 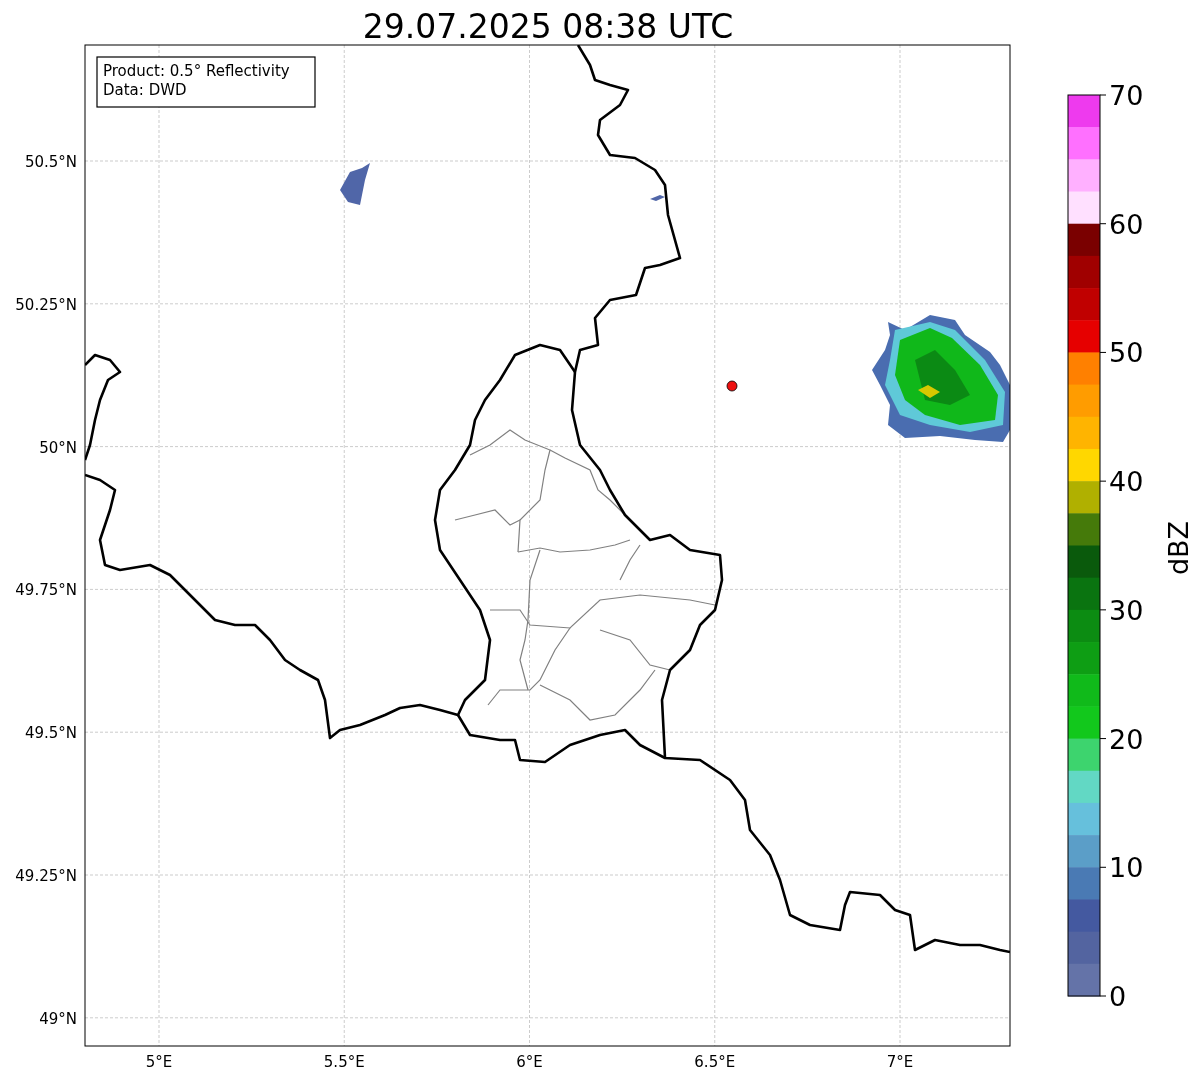 I want to click on longitude-label: 6.5°E, so click(x=715, y=1062).